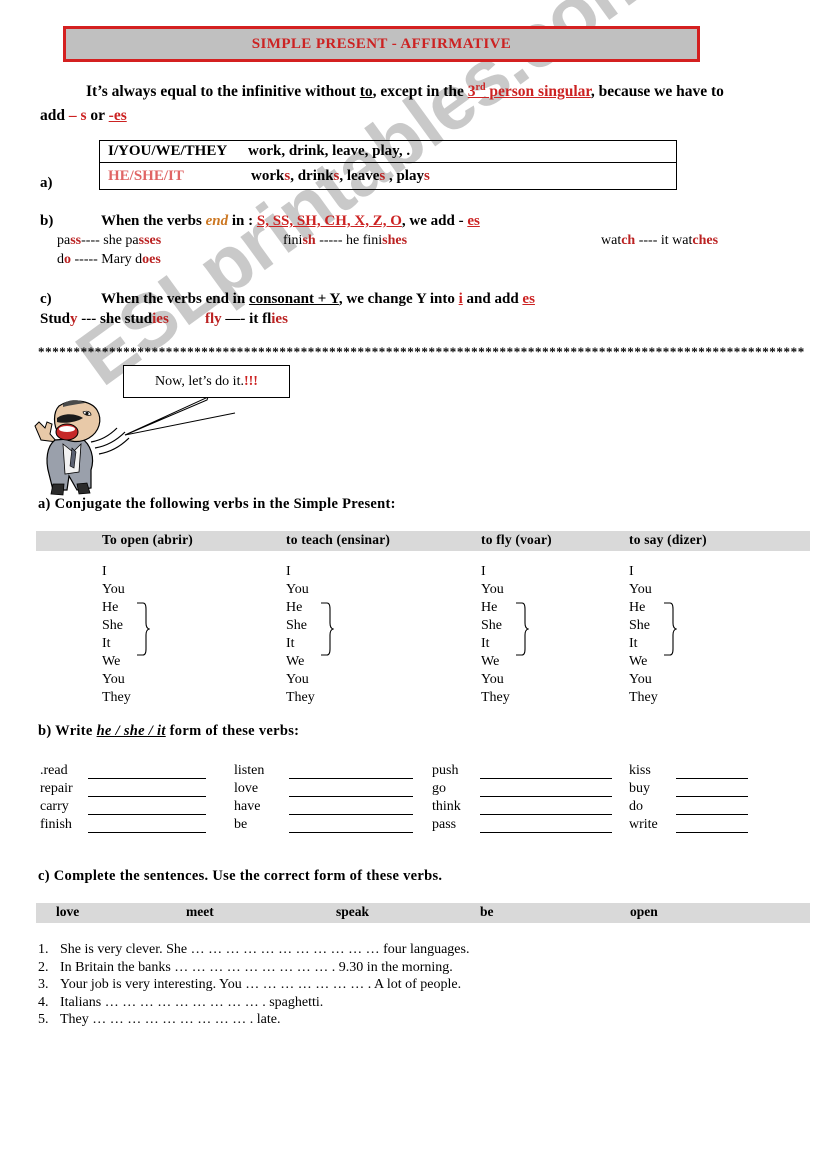 This screenshot has width=821, height=1169. Describe the element at coordinates (329, 221) in the screenshot. I see `rule-b-letters: S, SS, SH, CH, X, Z, O` at that location.